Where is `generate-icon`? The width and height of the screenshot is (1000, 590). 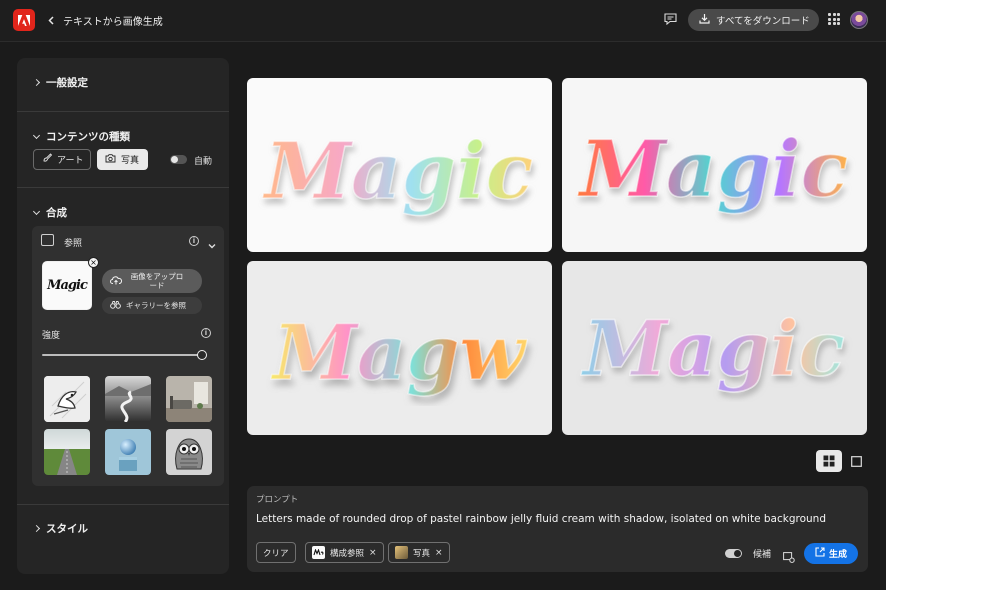 generate-icon is located at coordinates (820, 553).